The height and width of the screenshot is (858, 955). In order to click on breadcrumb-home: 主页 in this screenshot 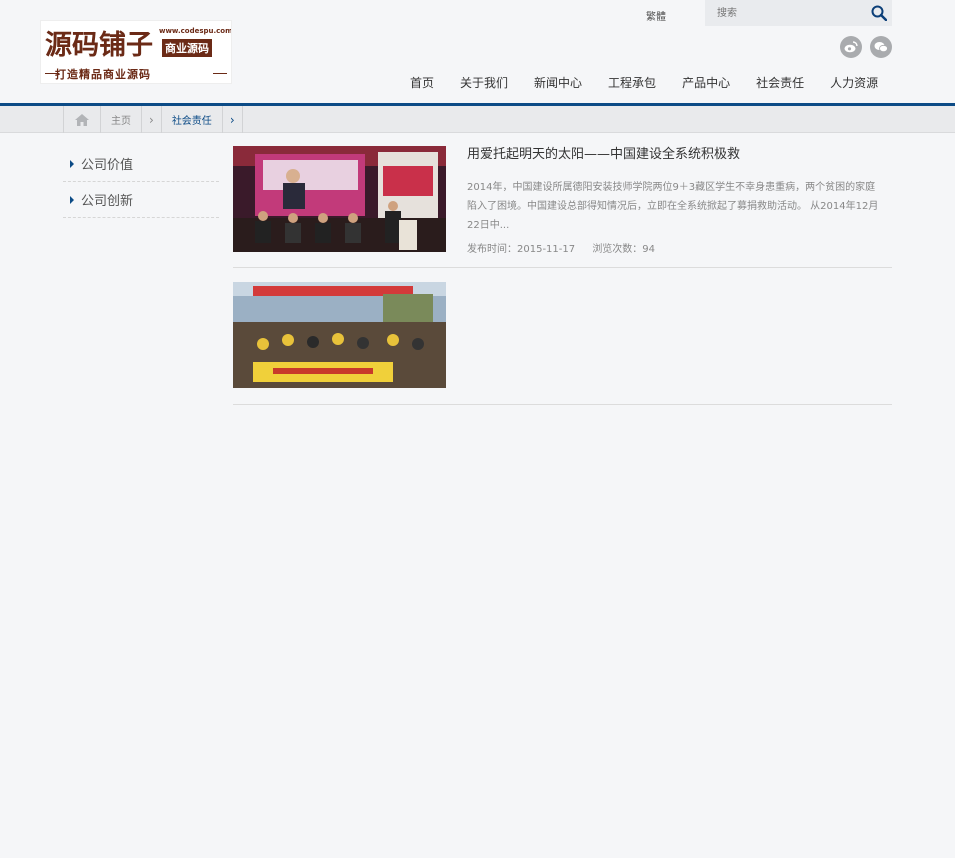, I will do `click(121, 119)`.